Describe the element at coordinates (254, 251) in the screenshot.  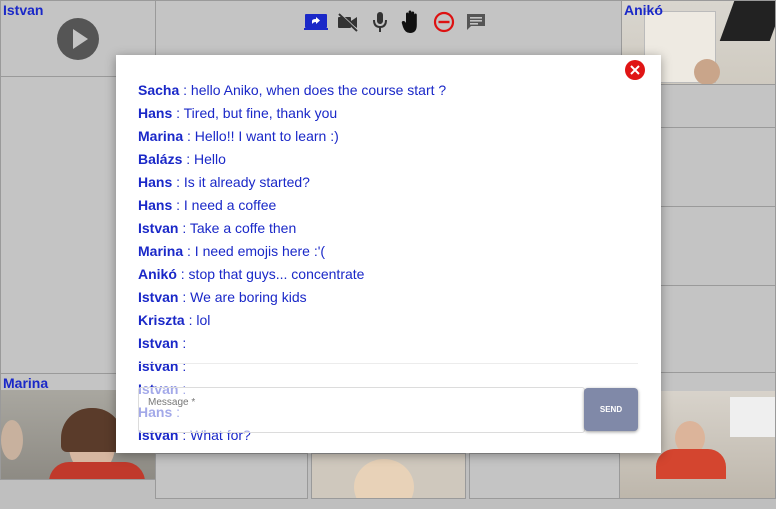
I see `message-text: : I need emojis here :'(` at that location.